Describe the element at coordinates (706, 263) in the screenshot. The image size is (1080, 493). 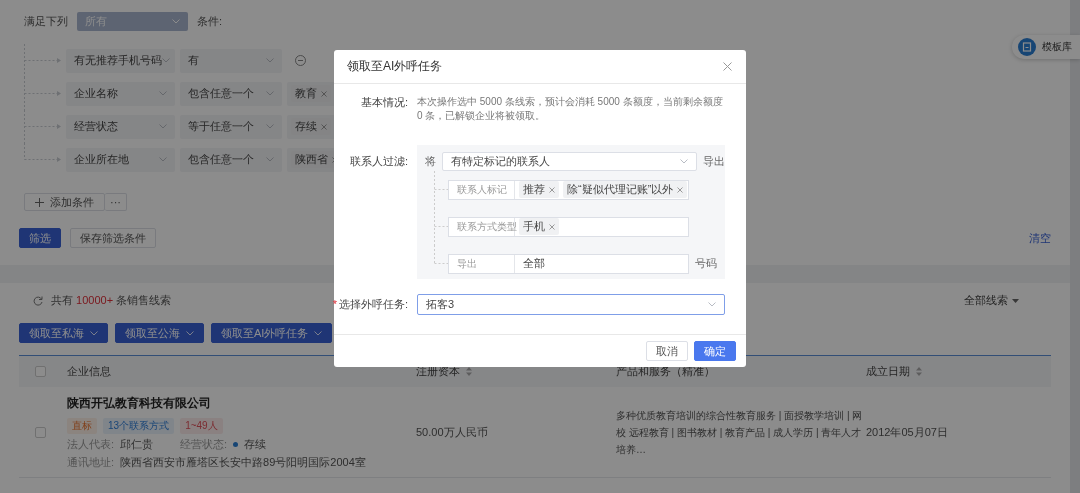
I see `field-suffix: 号码` at that location.